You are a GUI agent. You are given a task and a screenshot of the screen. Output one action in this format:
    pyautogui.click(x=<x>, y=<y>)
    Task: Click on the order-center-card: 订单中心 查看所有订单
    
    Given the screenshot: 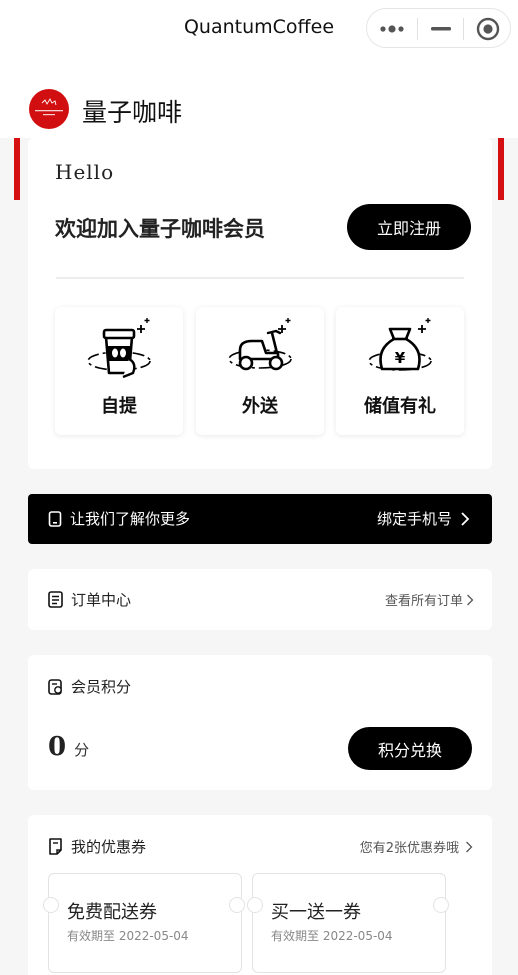 What is the action you would take?
    pyautogui.click(x=260, y=599)
    